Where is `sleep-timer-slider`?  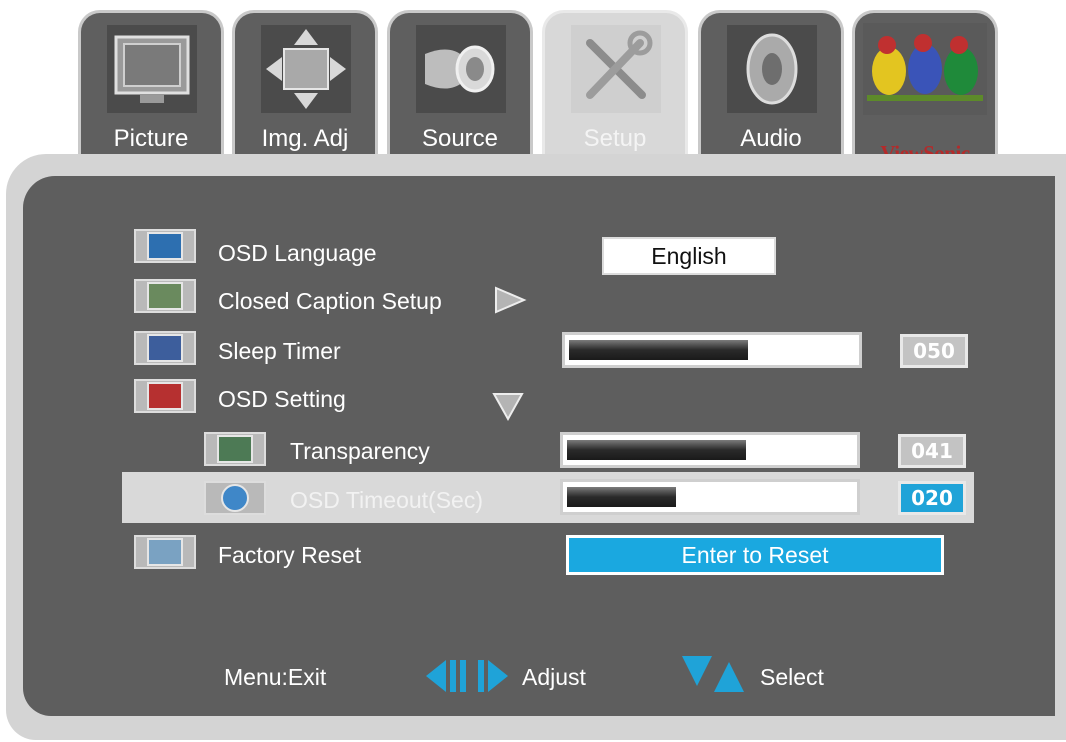
sleep-timer-slider is located at coordinates (712, 350).